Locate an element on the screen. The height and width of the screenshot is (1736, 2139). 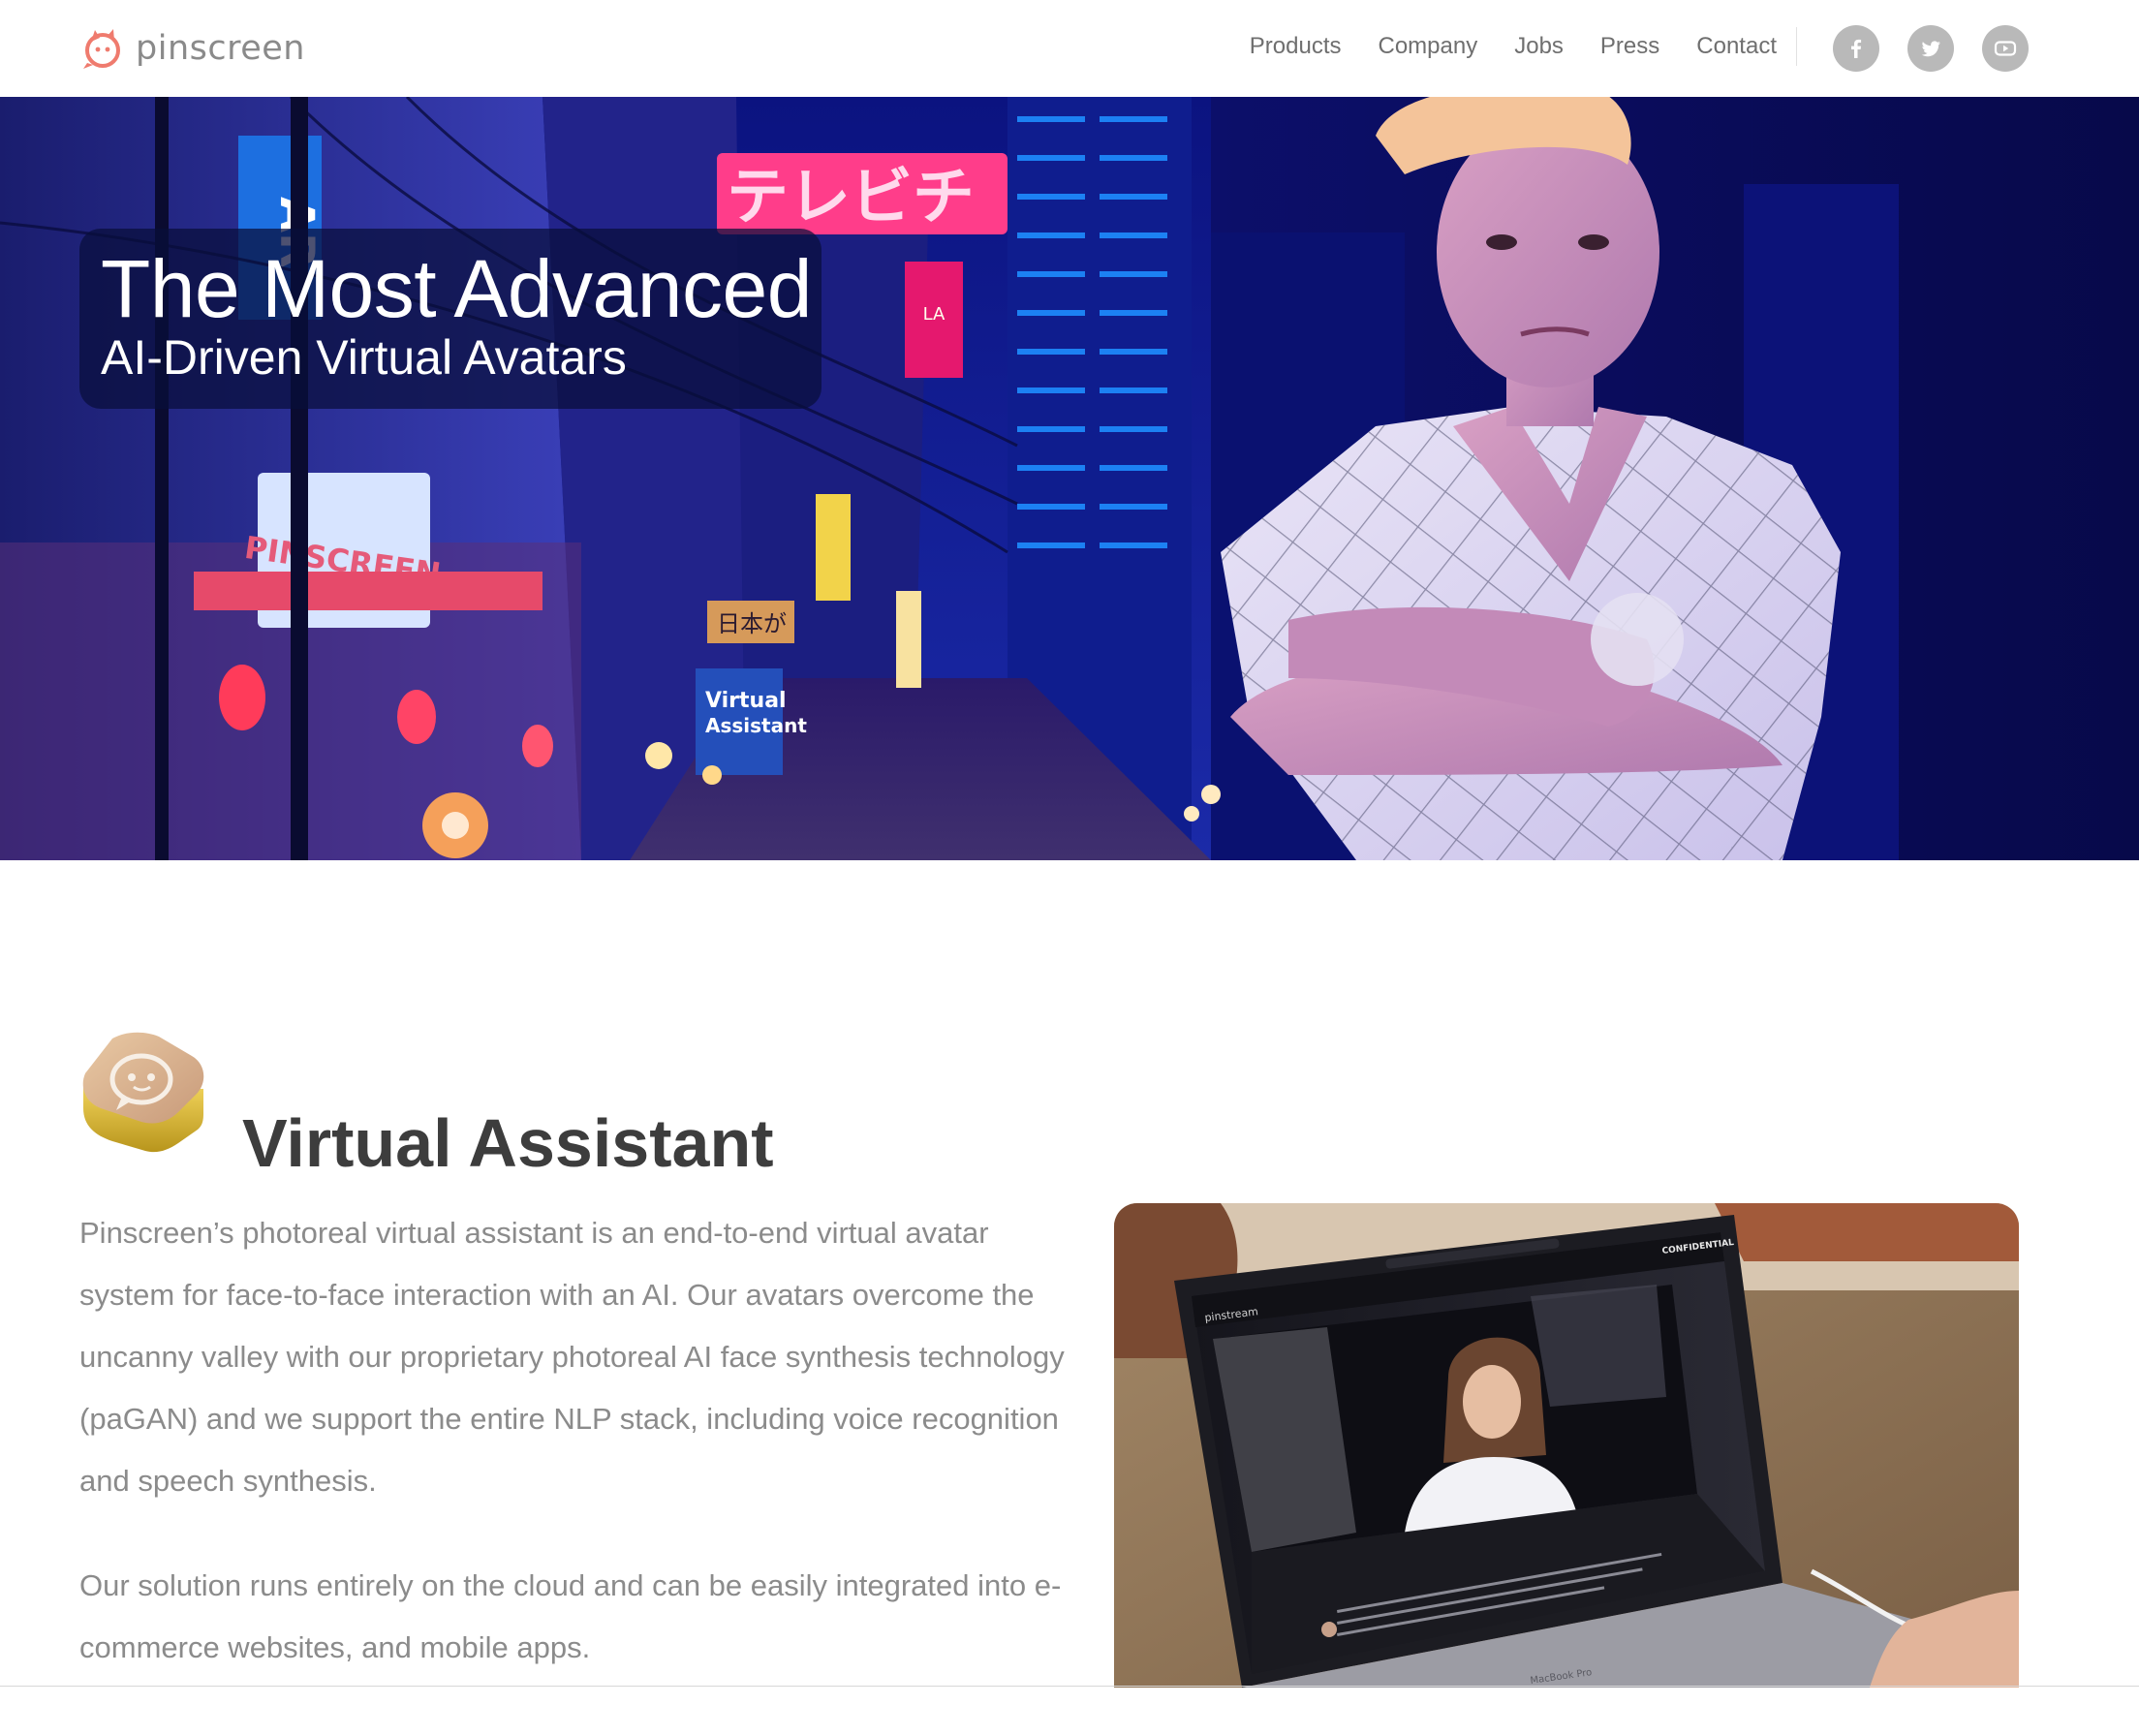
nav-divider is located at coordinates (1796, 46).